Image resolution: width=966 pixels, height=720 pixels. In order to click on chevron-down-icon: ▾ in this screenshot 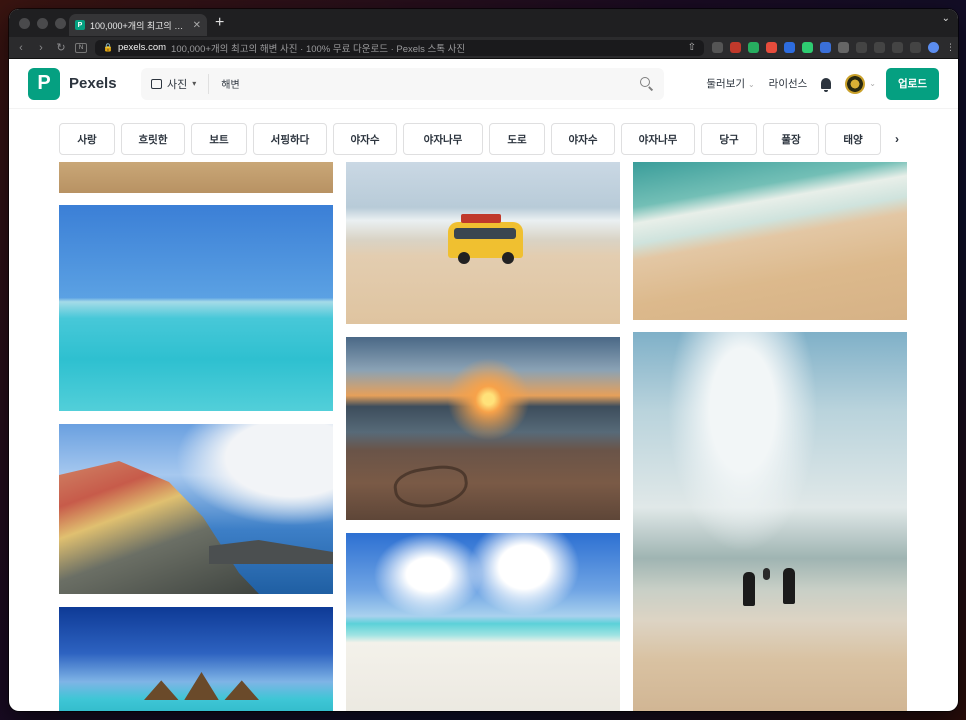, I will do `click(194, 83)`.